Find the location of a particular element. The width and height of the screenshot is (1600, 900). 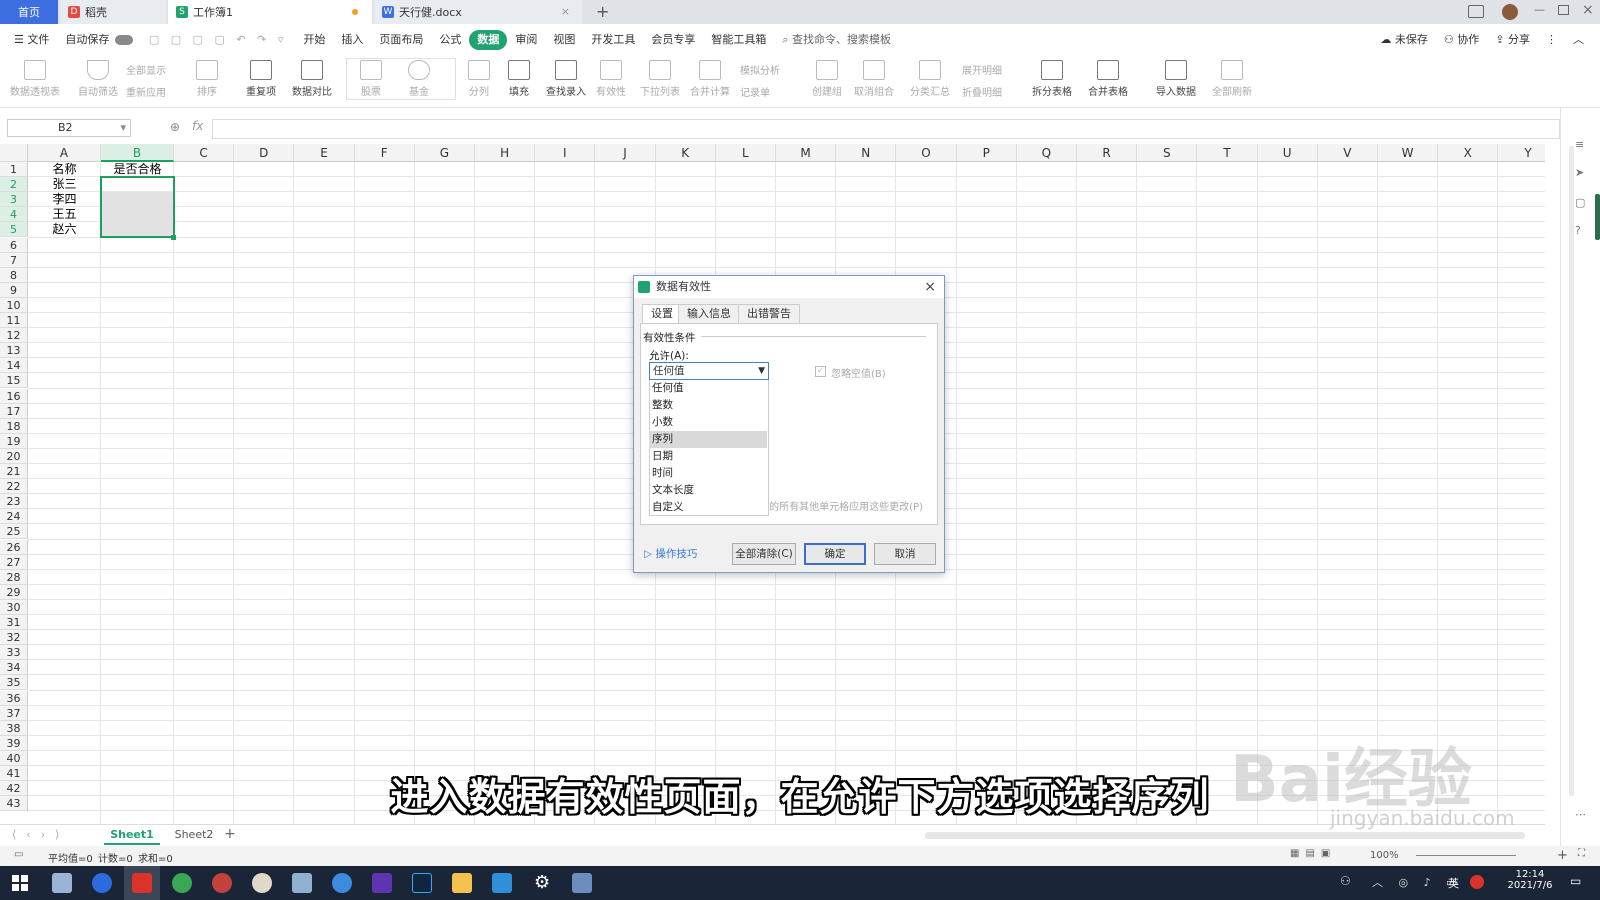

option-any: 任何值 is located at coordinates (708, 388).